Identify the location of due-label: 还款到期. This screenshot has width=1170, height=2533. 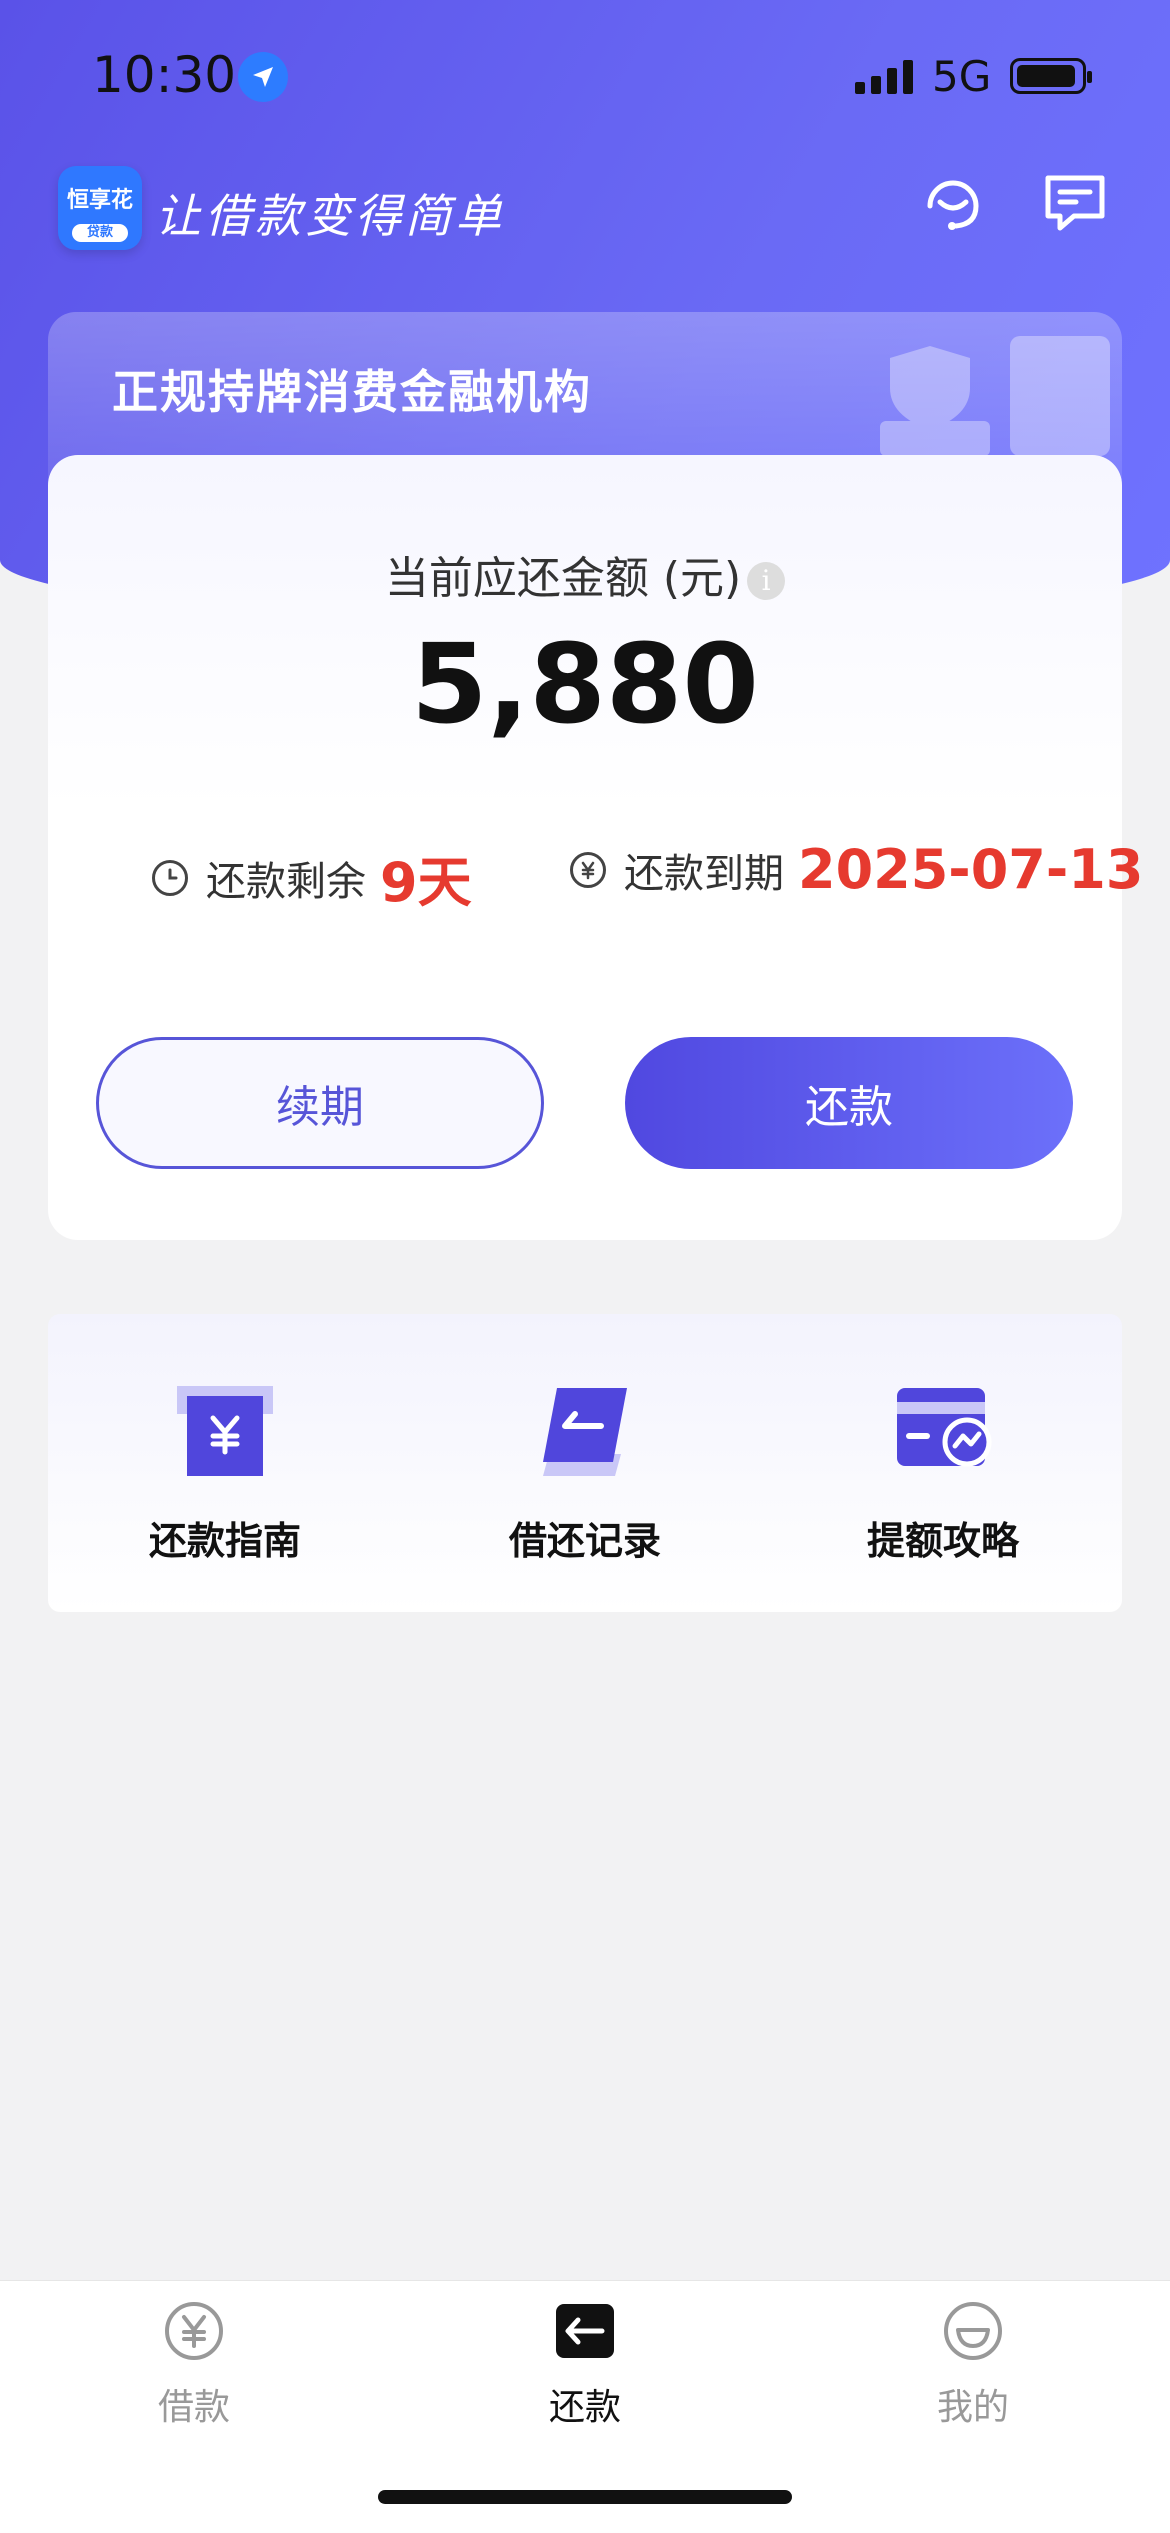
(704, 873).